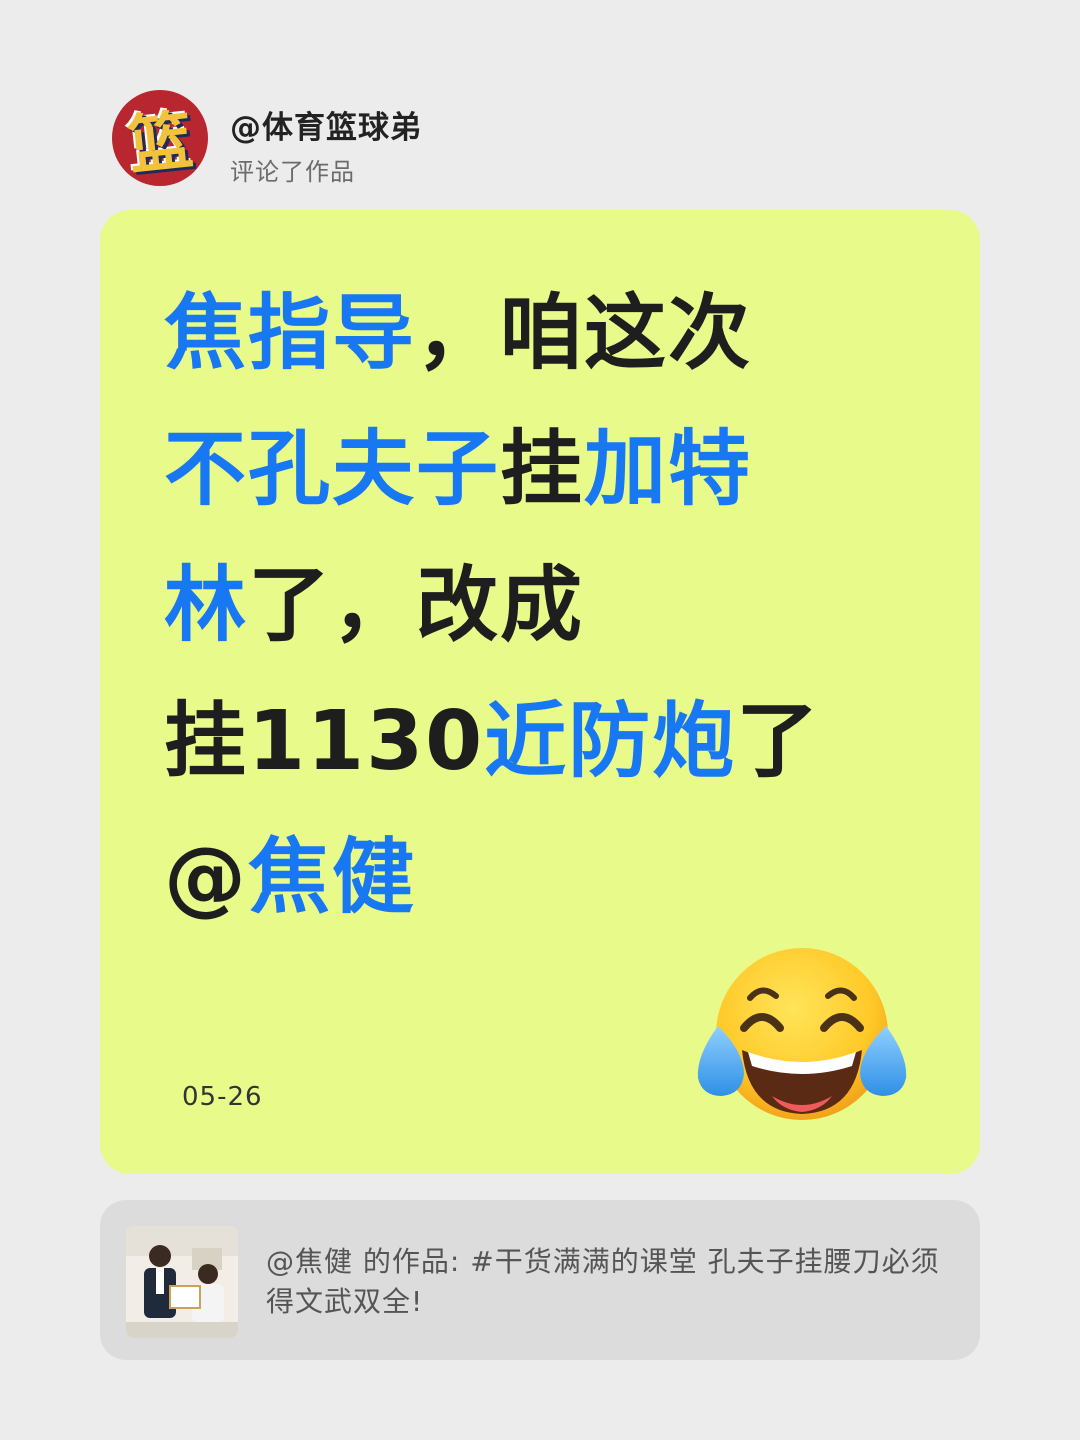 Image resolution: width=1080 pixels, height=1440 pixels. I want to click on comment-segment: 了, so click(778, 741).